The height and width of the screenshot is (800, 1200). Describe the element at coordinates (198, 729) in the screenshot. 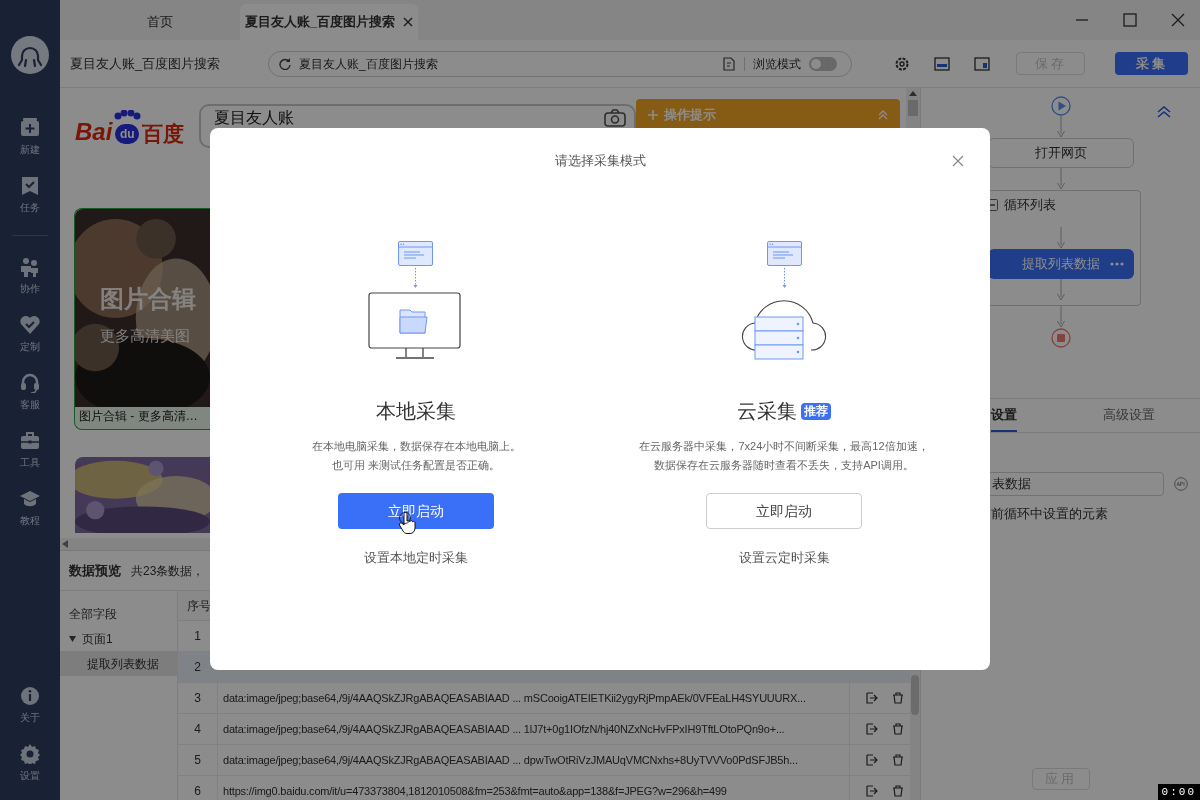

I see `row-number-cell: 4` at that location.